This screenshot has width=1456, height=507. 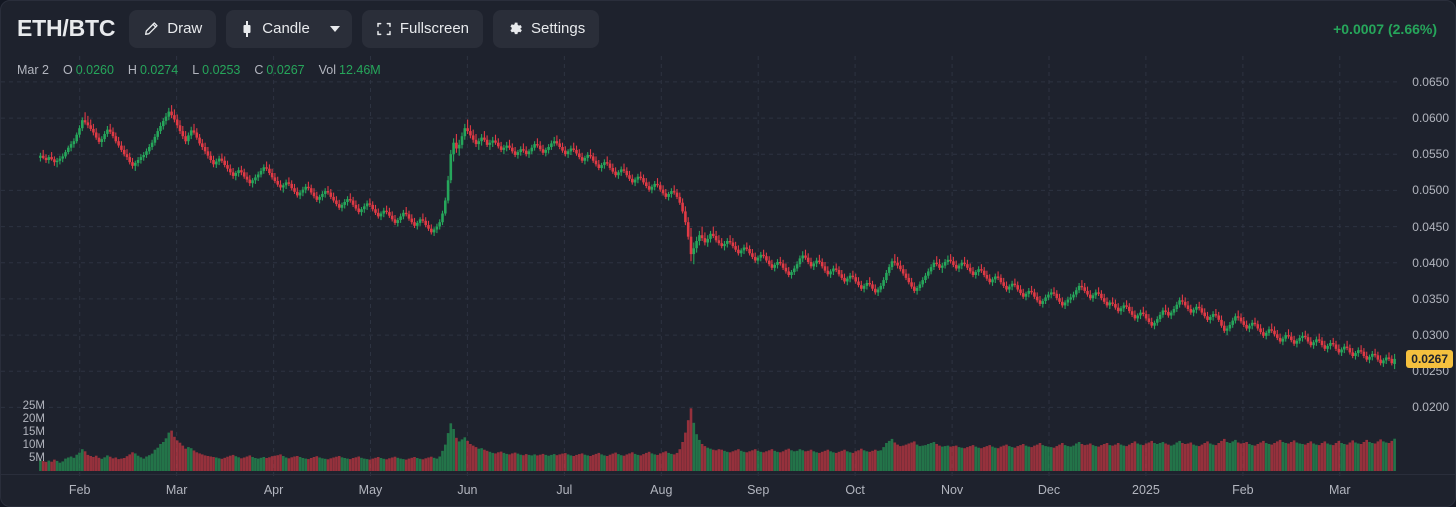 What do you see at coordinates (66, 28) in the screenshot?
I see `symbol-title: ETH/BTC` at bounding box center [66, 28].